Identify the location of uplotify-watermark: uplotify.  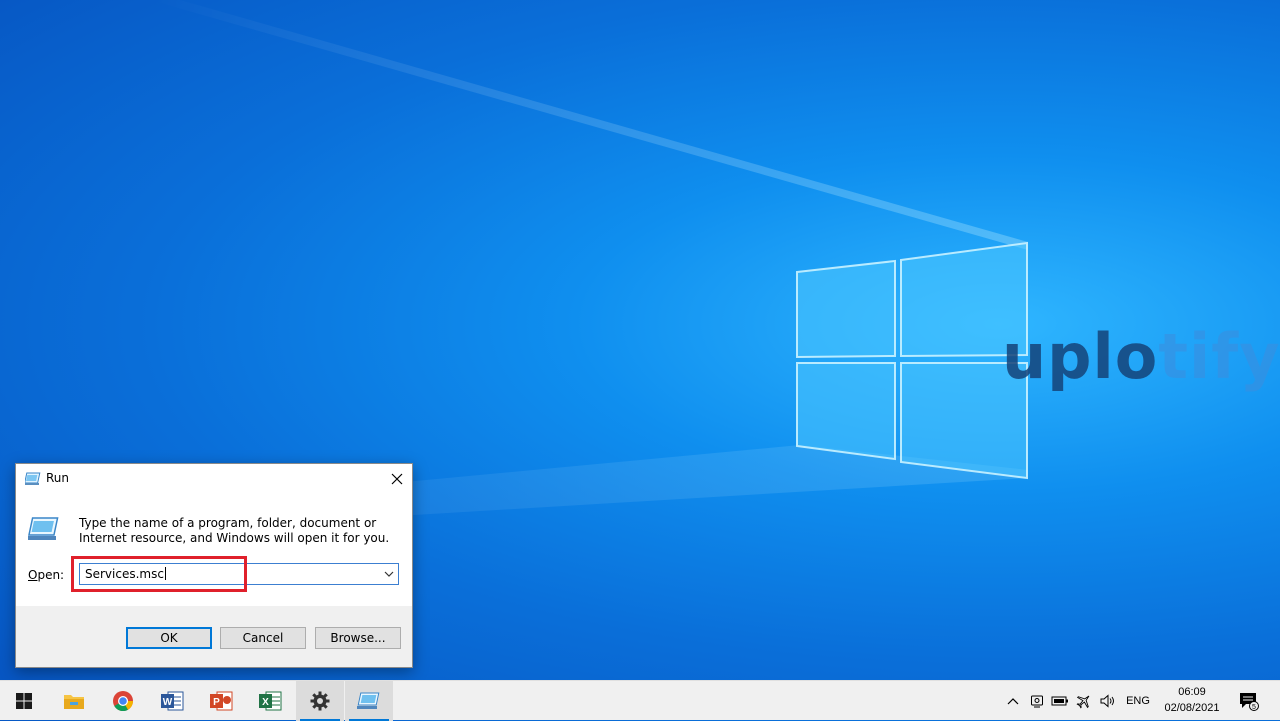
(1141, 357).